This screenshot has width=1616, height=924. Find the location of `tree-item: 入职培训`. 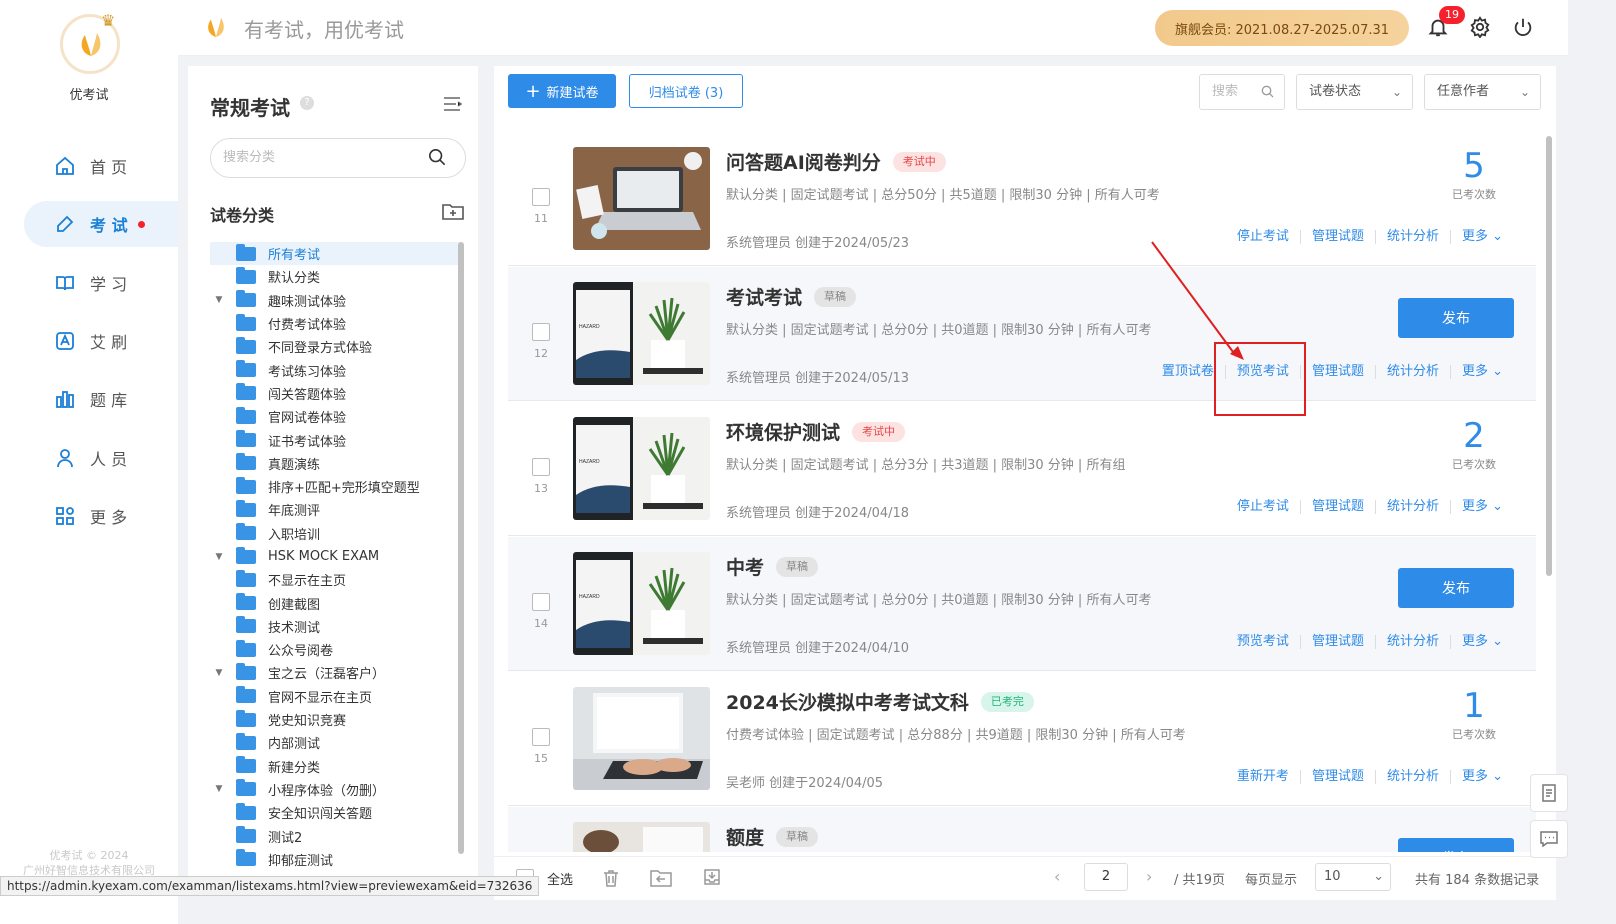

tree-item: 入职培训 is located at coordinates (335, 533).